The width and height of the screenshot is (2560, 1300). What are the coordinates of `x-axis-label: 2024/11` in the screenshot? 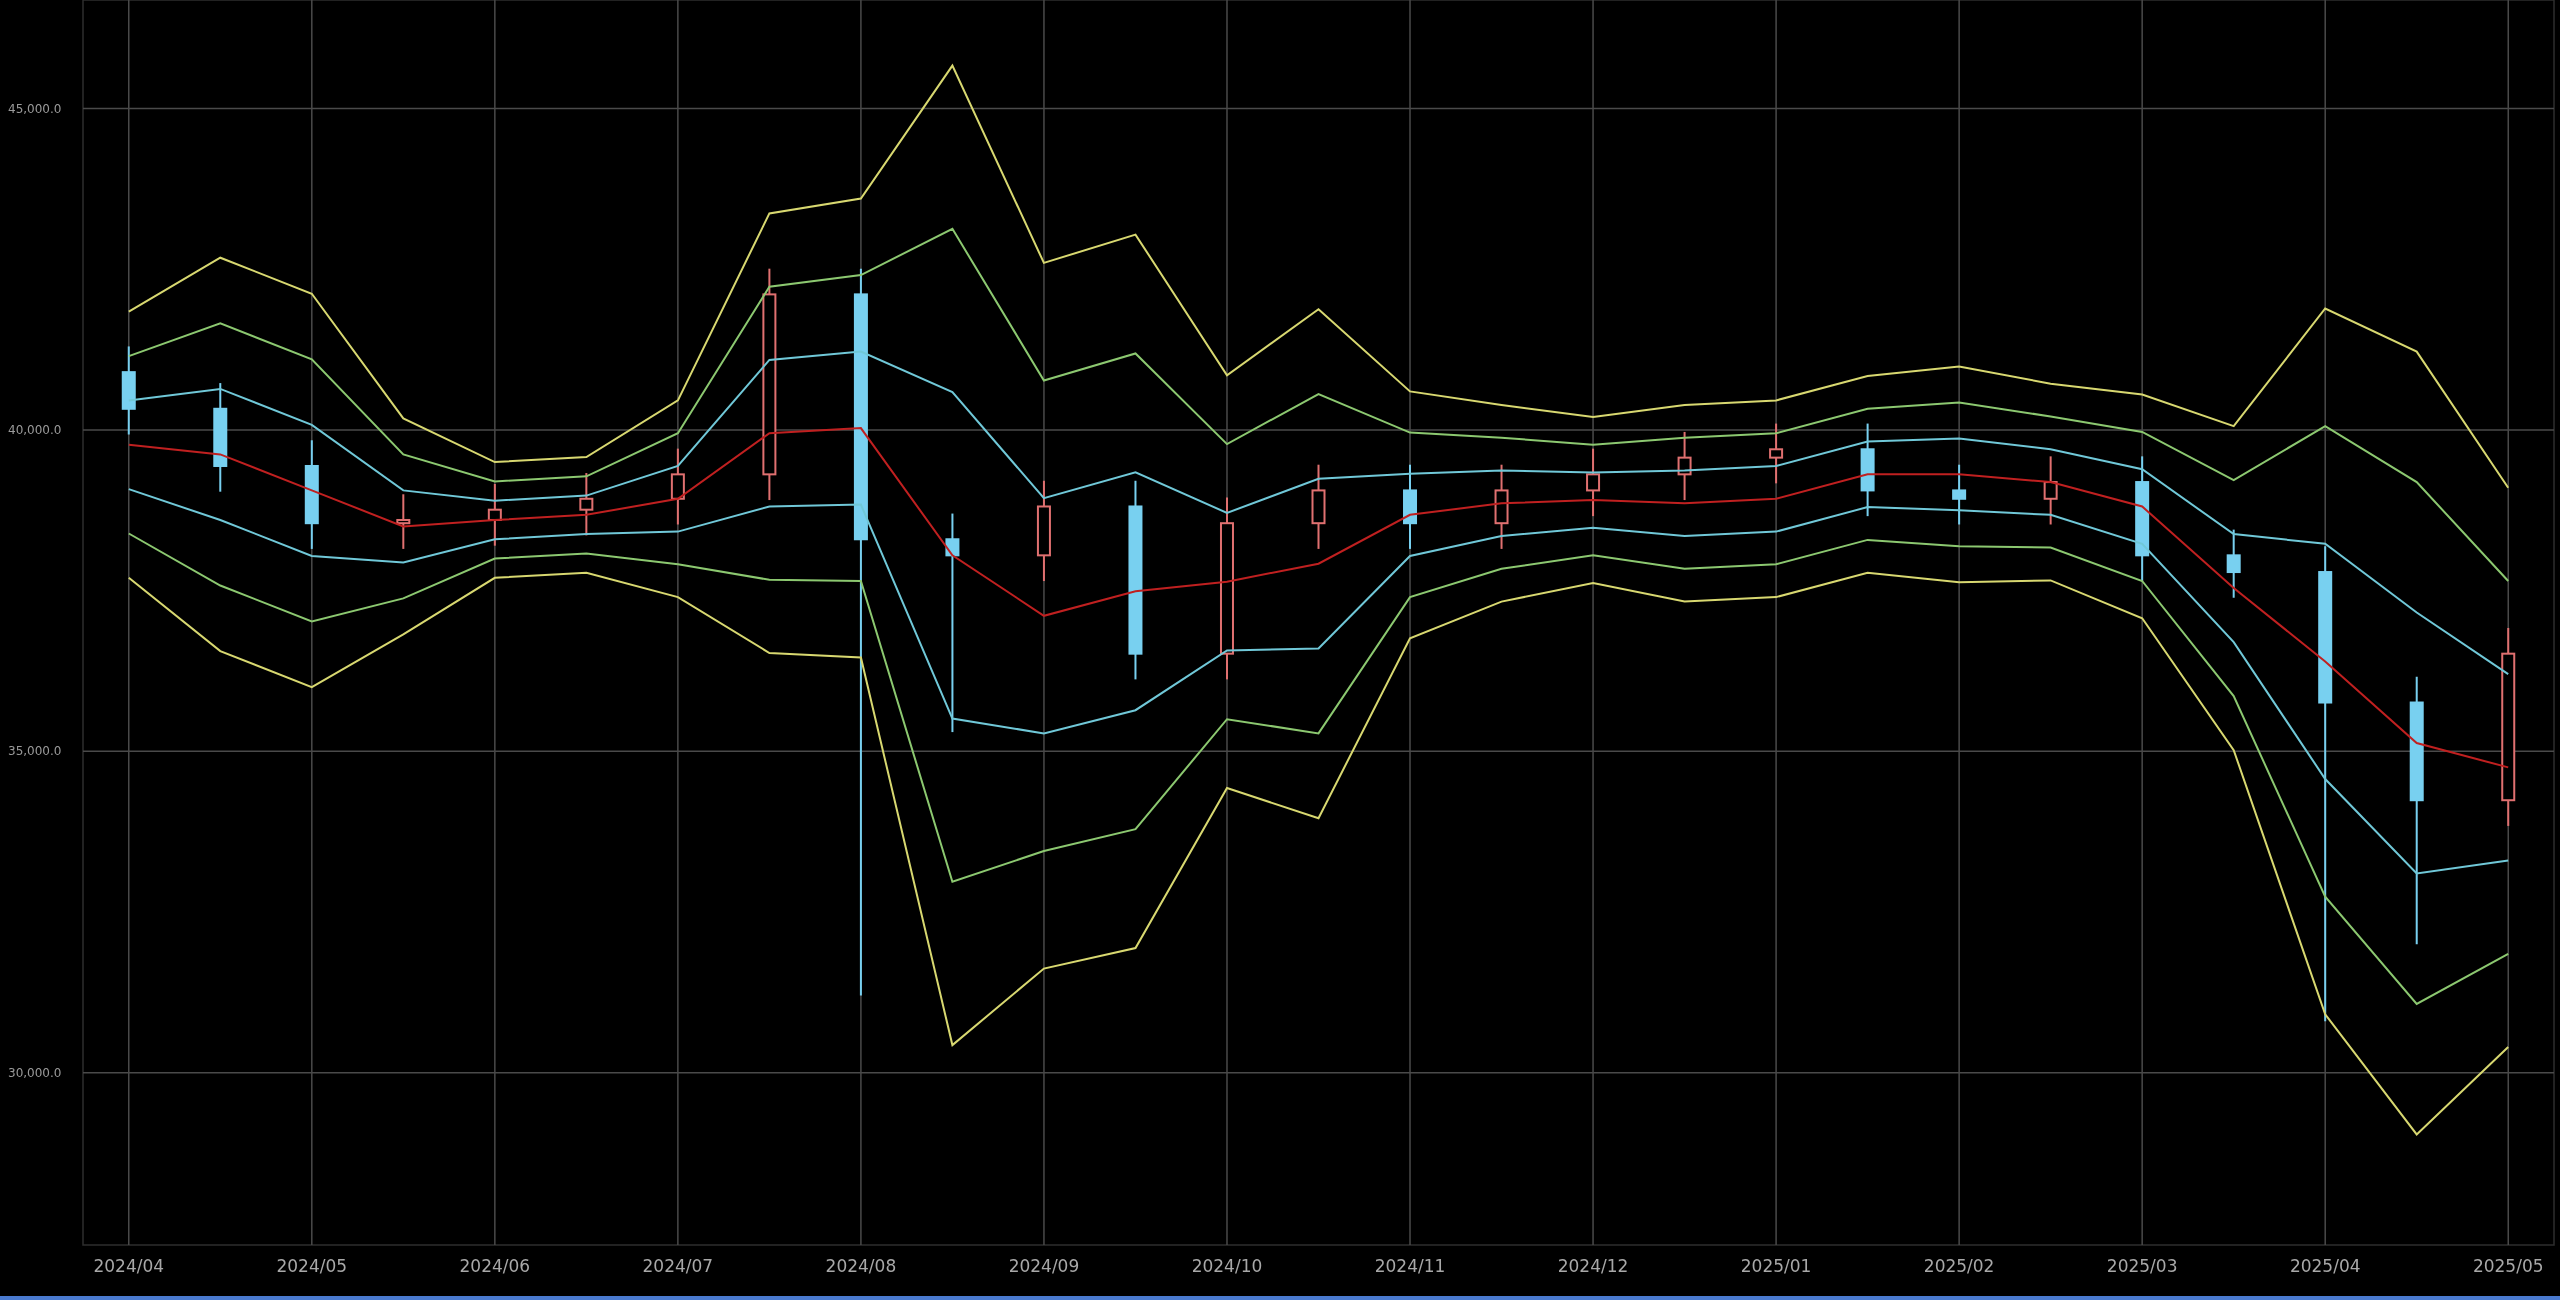 It's located at (1410, 1266).